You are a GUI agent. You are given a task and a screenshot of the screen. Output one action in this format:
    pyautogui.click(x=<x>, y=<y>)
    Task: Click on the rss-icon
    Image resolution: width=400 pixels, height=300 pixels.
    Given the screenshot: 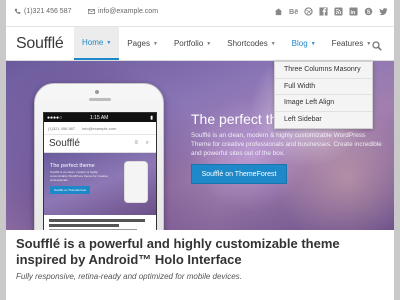 What is the action you would take?
    pyautogui.click(x=338, y=11)
    